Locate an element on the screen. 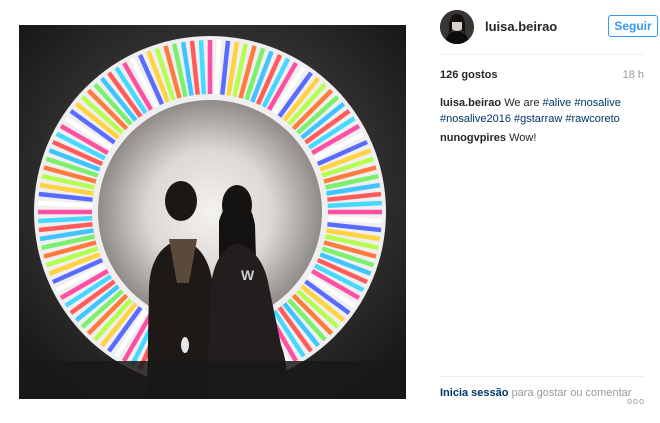  more-options-button: ooo is located at coordinates (636, 401).